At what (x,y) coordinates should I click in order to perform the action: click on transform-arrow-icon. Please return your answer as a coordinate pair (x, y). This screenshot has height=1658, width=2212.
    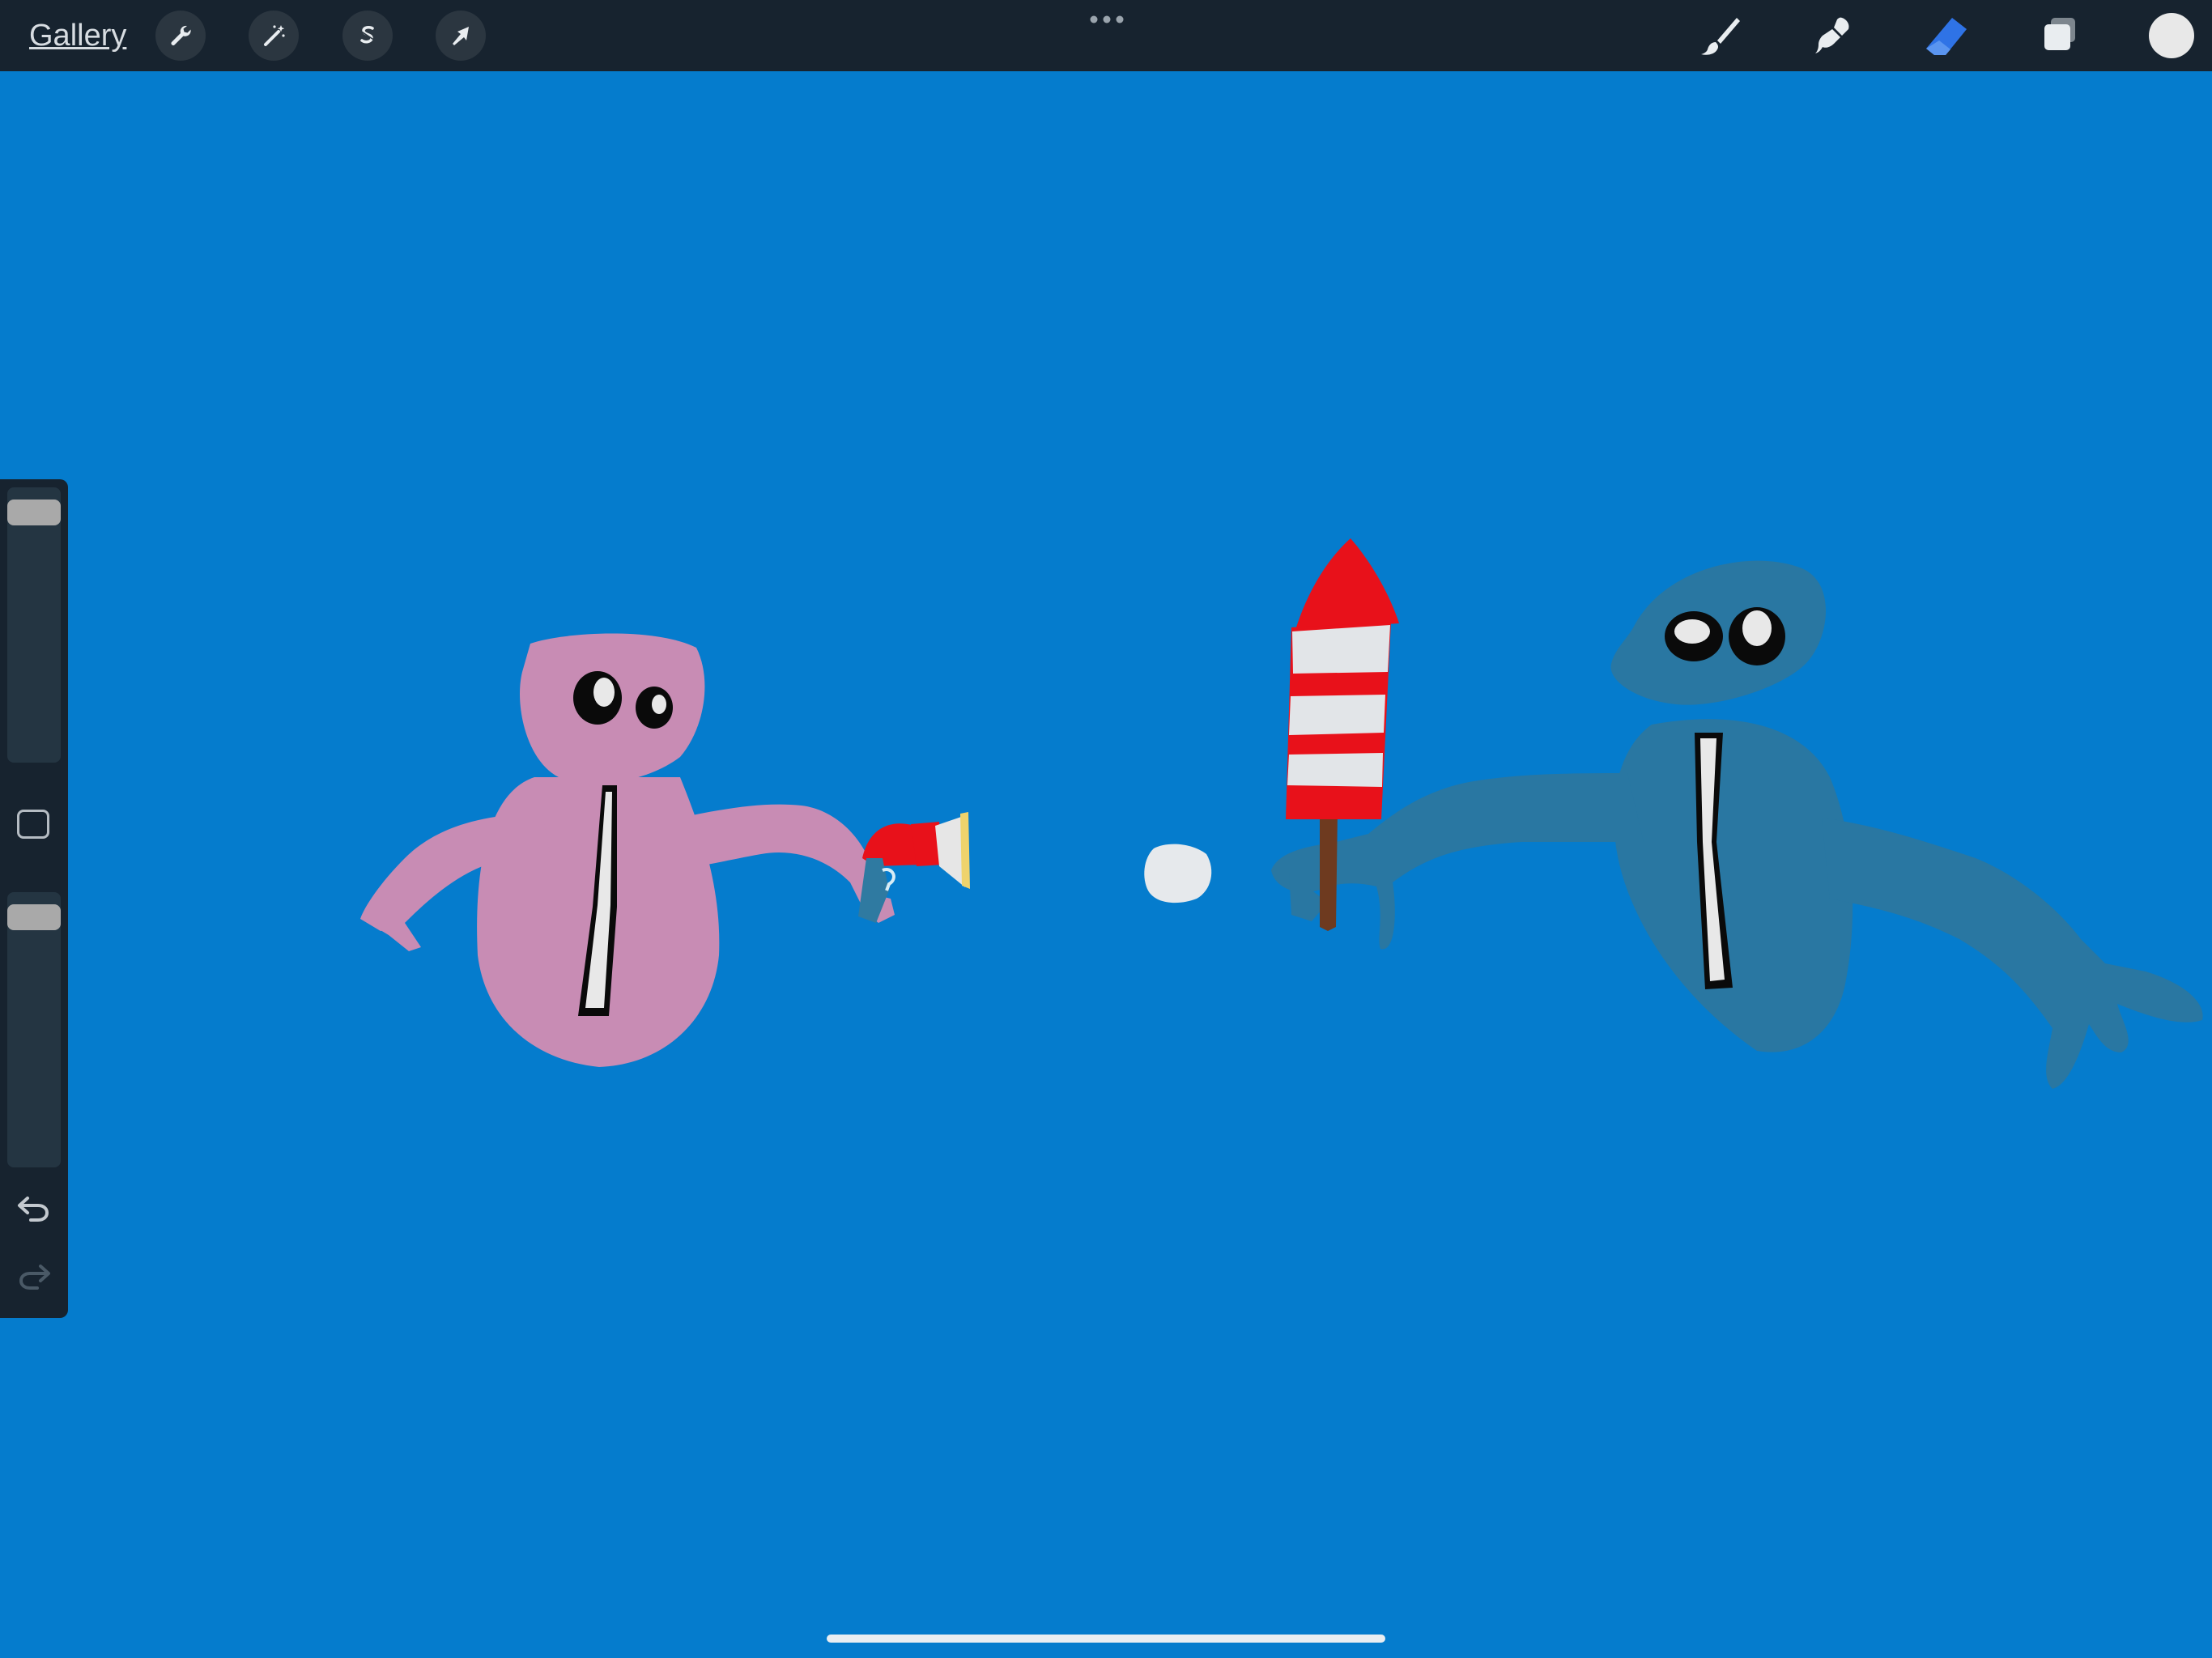
    Looking at the image, I should click on (461, 36).